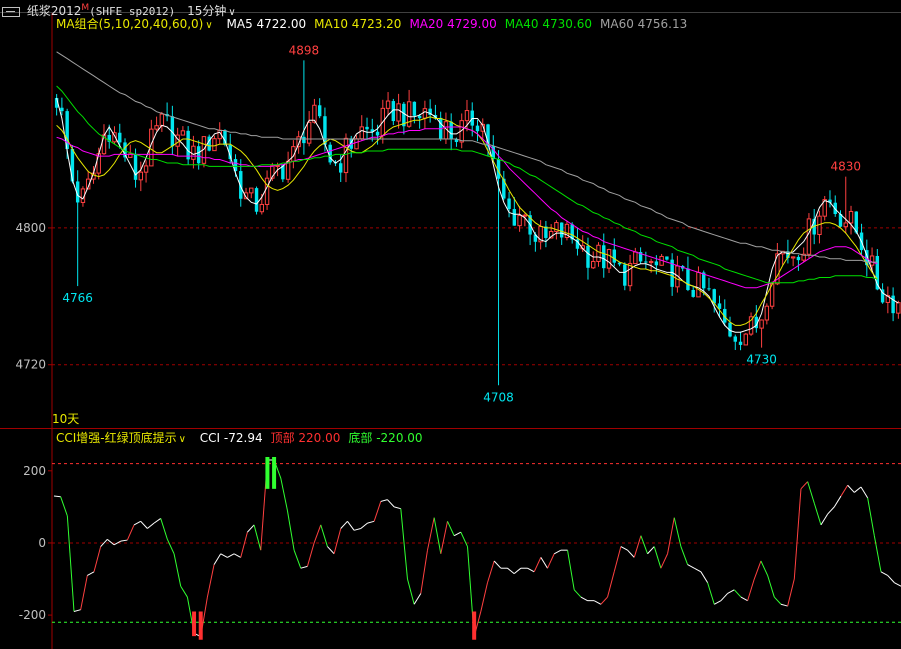 Image resolution: width=901 pixels, height=649 pixels. I want to click on cci-indicator-selector: CCI增强-红绿顶底提示 ∨, so click(124, 438).